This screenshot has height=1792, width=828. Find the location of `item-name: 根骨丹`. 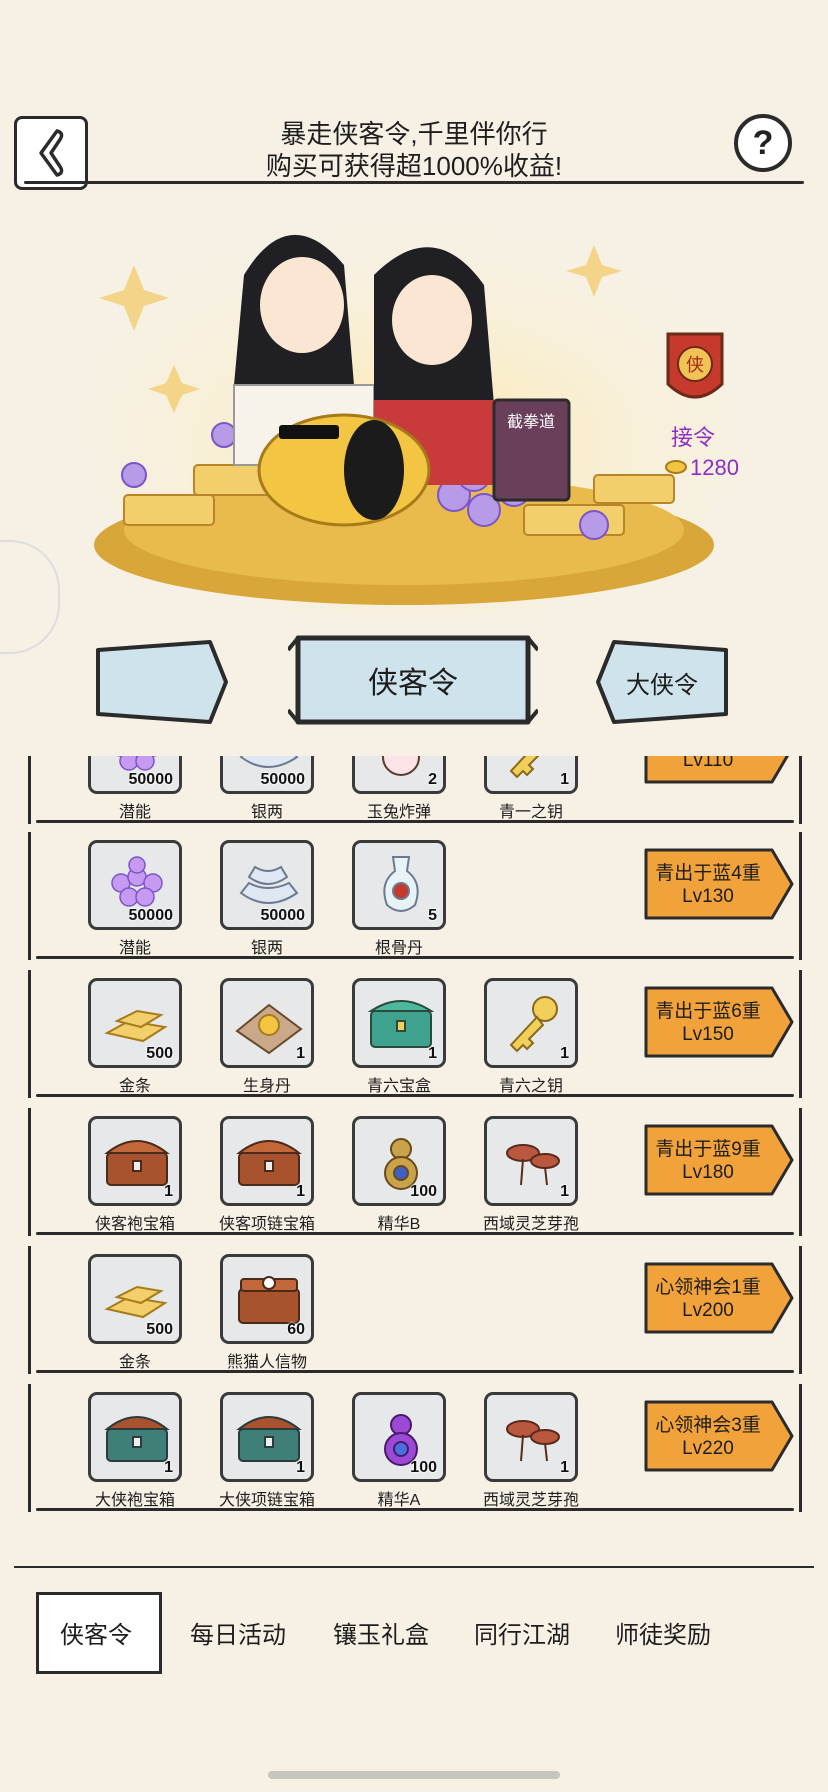

item-name: 根骨丹 is located at coordinates (398, 948).